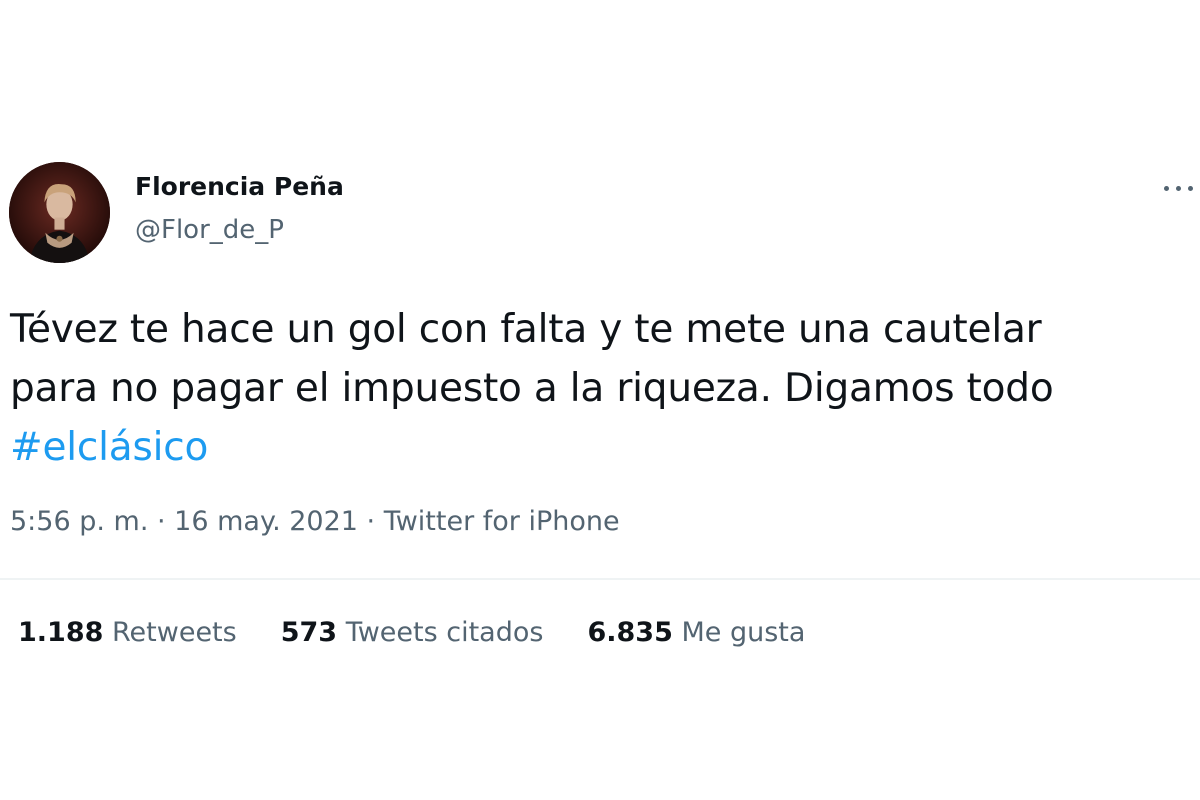 This screenshot has height=800, width=1200. I want to click on likes-stat: 6.835 Me gusta, so click(696, 632).